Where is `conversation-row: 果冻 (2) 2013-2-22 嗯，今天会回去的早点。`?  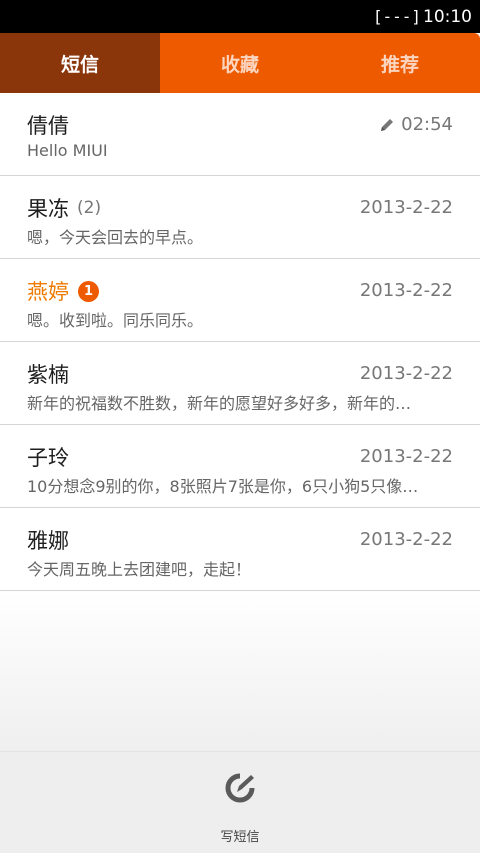
conversation-row: 果冻 (2) 2013-2-22 嗯，今天会回去的早点。 is located at coordinates (240, 217).